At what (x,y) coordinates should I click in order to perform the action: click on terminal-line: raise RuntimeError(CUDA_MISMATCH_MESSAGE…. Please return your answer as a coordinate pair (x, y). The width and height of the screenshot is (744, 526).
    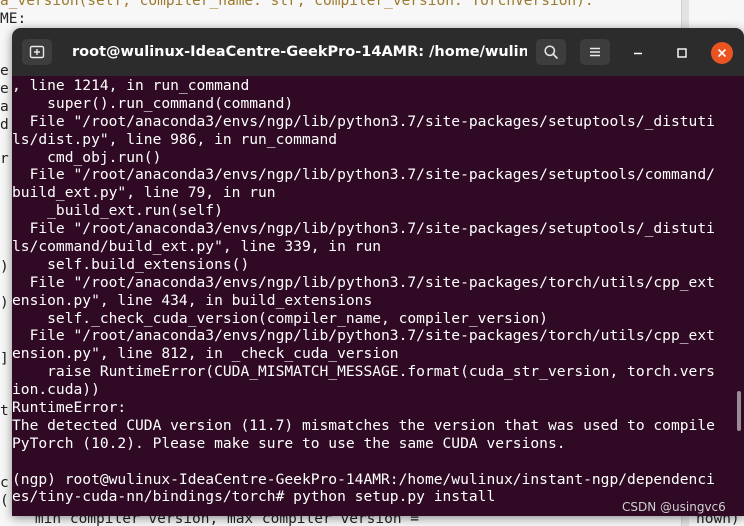
    Looking at the image, I should click on (363, 372).